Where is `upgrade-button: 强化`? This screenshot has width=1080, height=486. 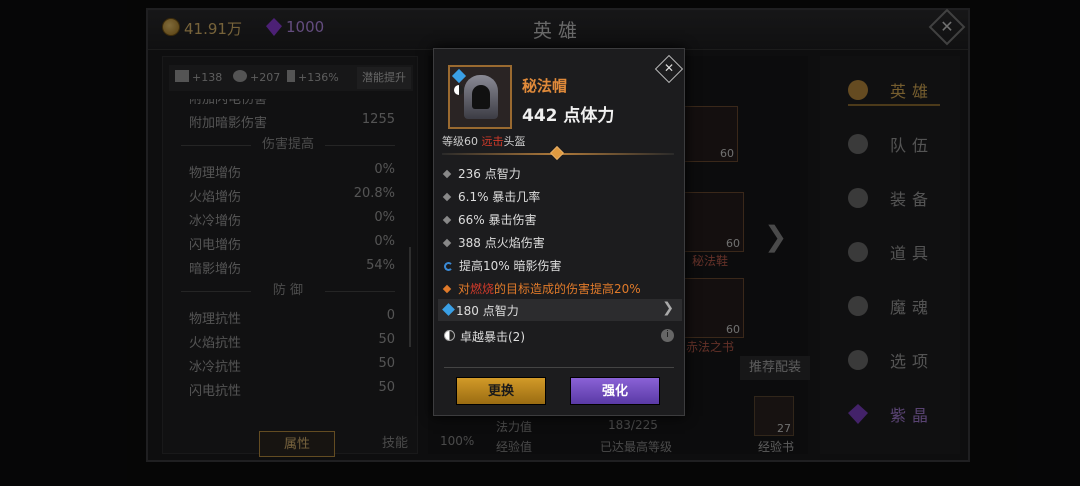 upgrade-button: 强化 is located at coordinates (615, 391).